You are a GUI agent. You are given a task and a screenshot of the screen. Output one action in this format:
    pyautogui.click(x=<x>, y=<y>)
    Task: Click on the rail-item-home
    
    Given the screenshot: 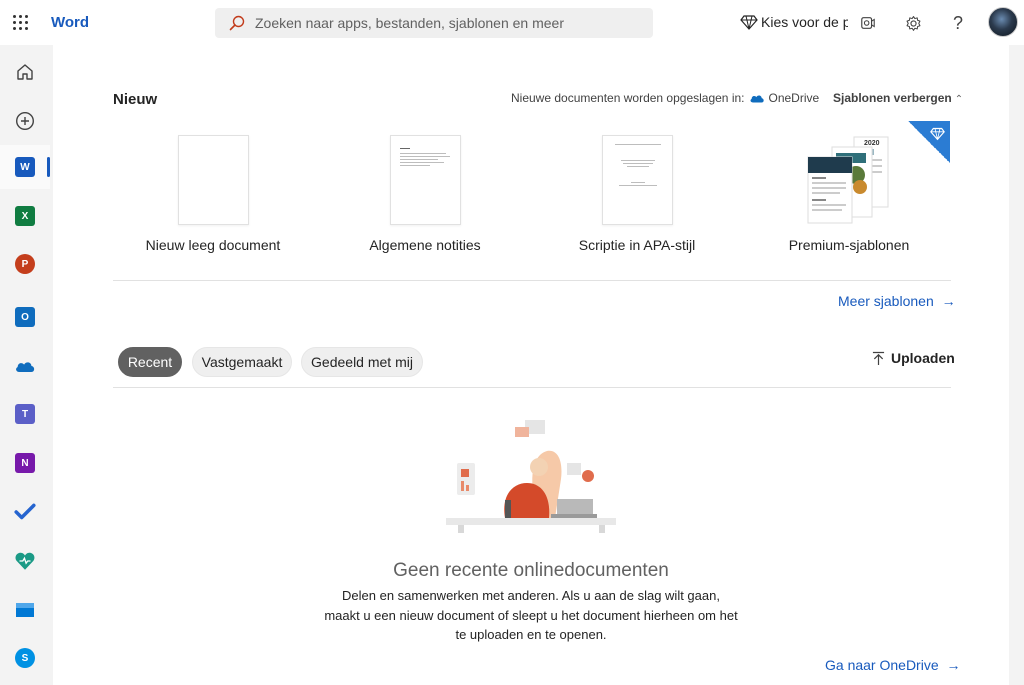 What is the action you would take?
    pyautogui.click(x=25, y=72)
    